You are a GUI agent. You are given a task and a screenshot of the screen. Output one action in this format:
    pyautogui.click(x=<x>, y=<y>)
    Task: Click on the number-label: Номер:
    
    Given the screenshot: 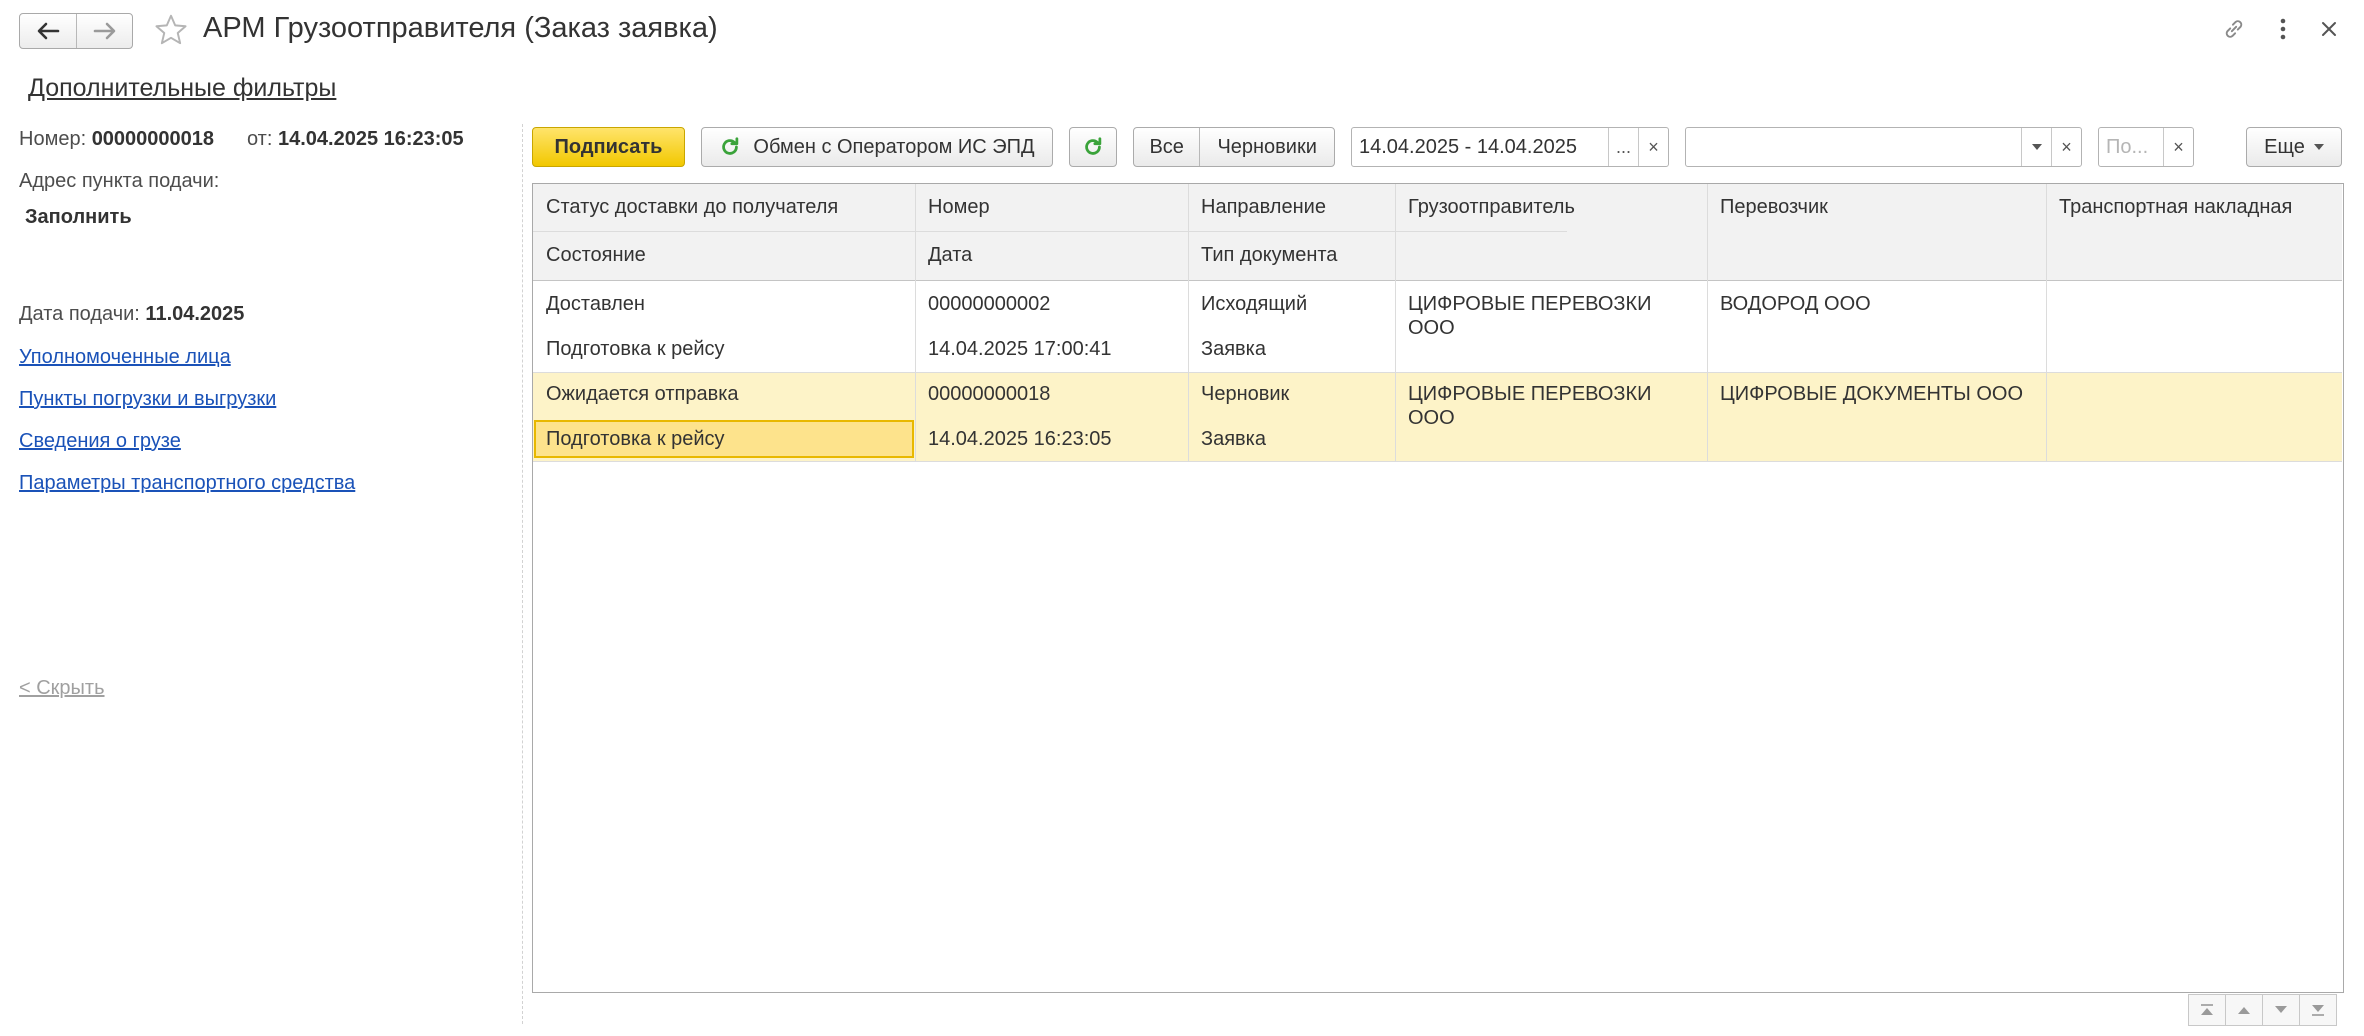 What is the action you would take?
    pyautogui.click(x=53, y=139)
    